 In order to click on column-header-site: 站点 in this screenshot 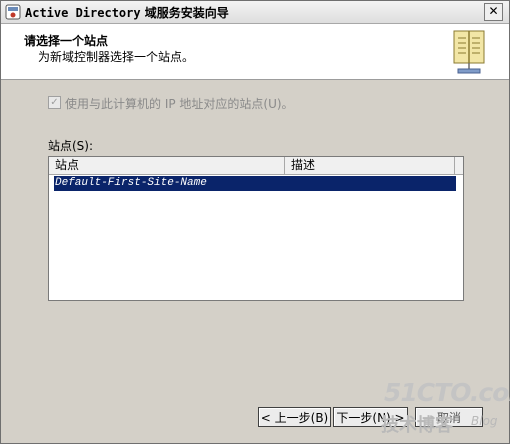, I will do `click(167, 165)`.